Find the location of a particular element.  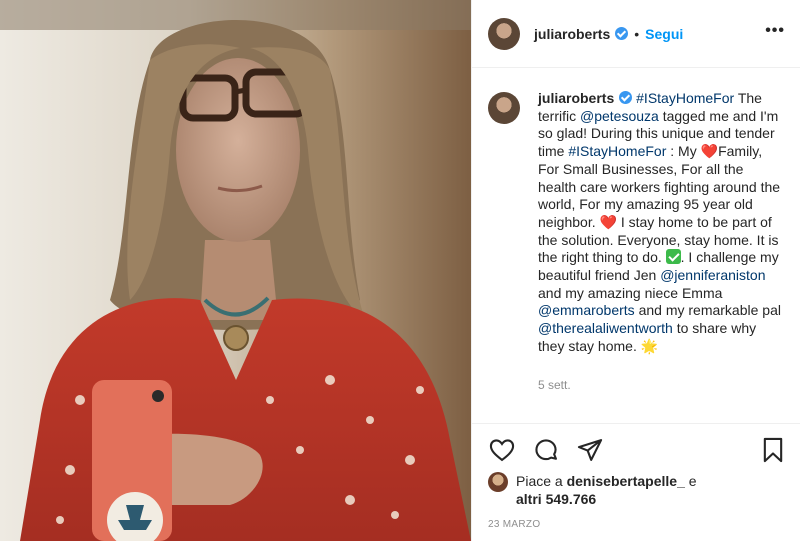

check-mark-emoji-icon is located at coordinates (673, 257).